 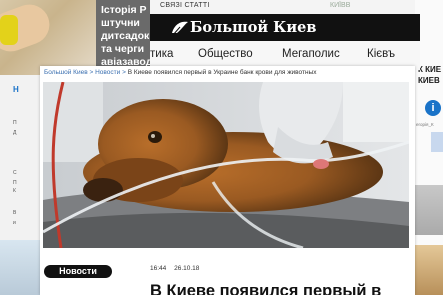 What do you see at coordinates (225, 54) in the screenshot?
I see `nav-item-society: Общество` at bounding box center [225, 54].